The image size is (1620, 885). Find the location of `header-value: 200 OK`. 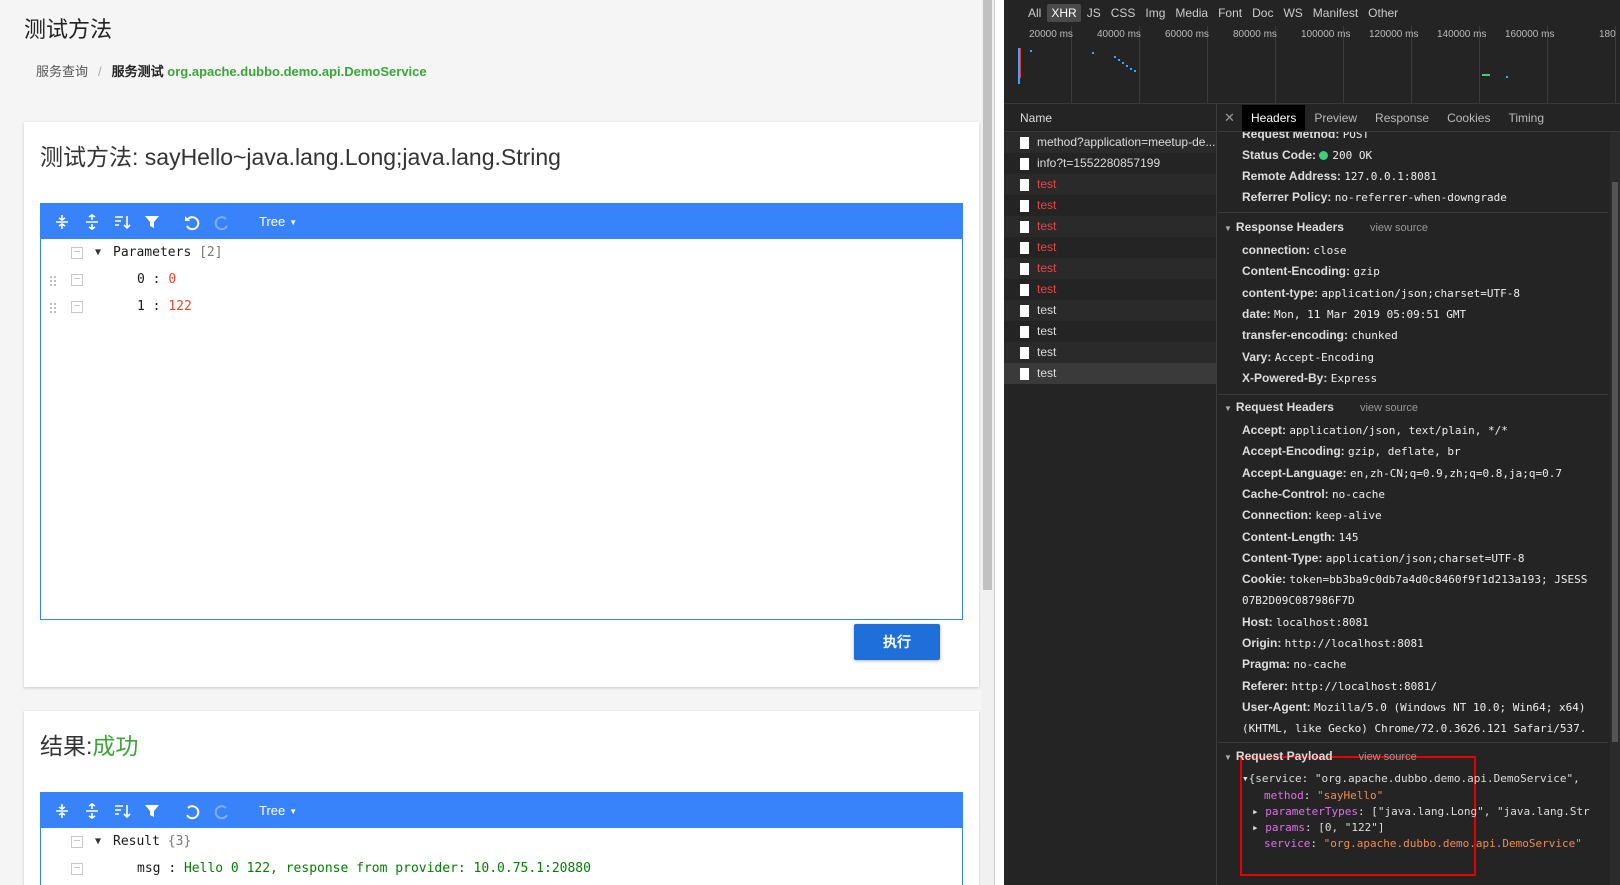

header-value: 200 OK is located at coordinates (1352, 155).